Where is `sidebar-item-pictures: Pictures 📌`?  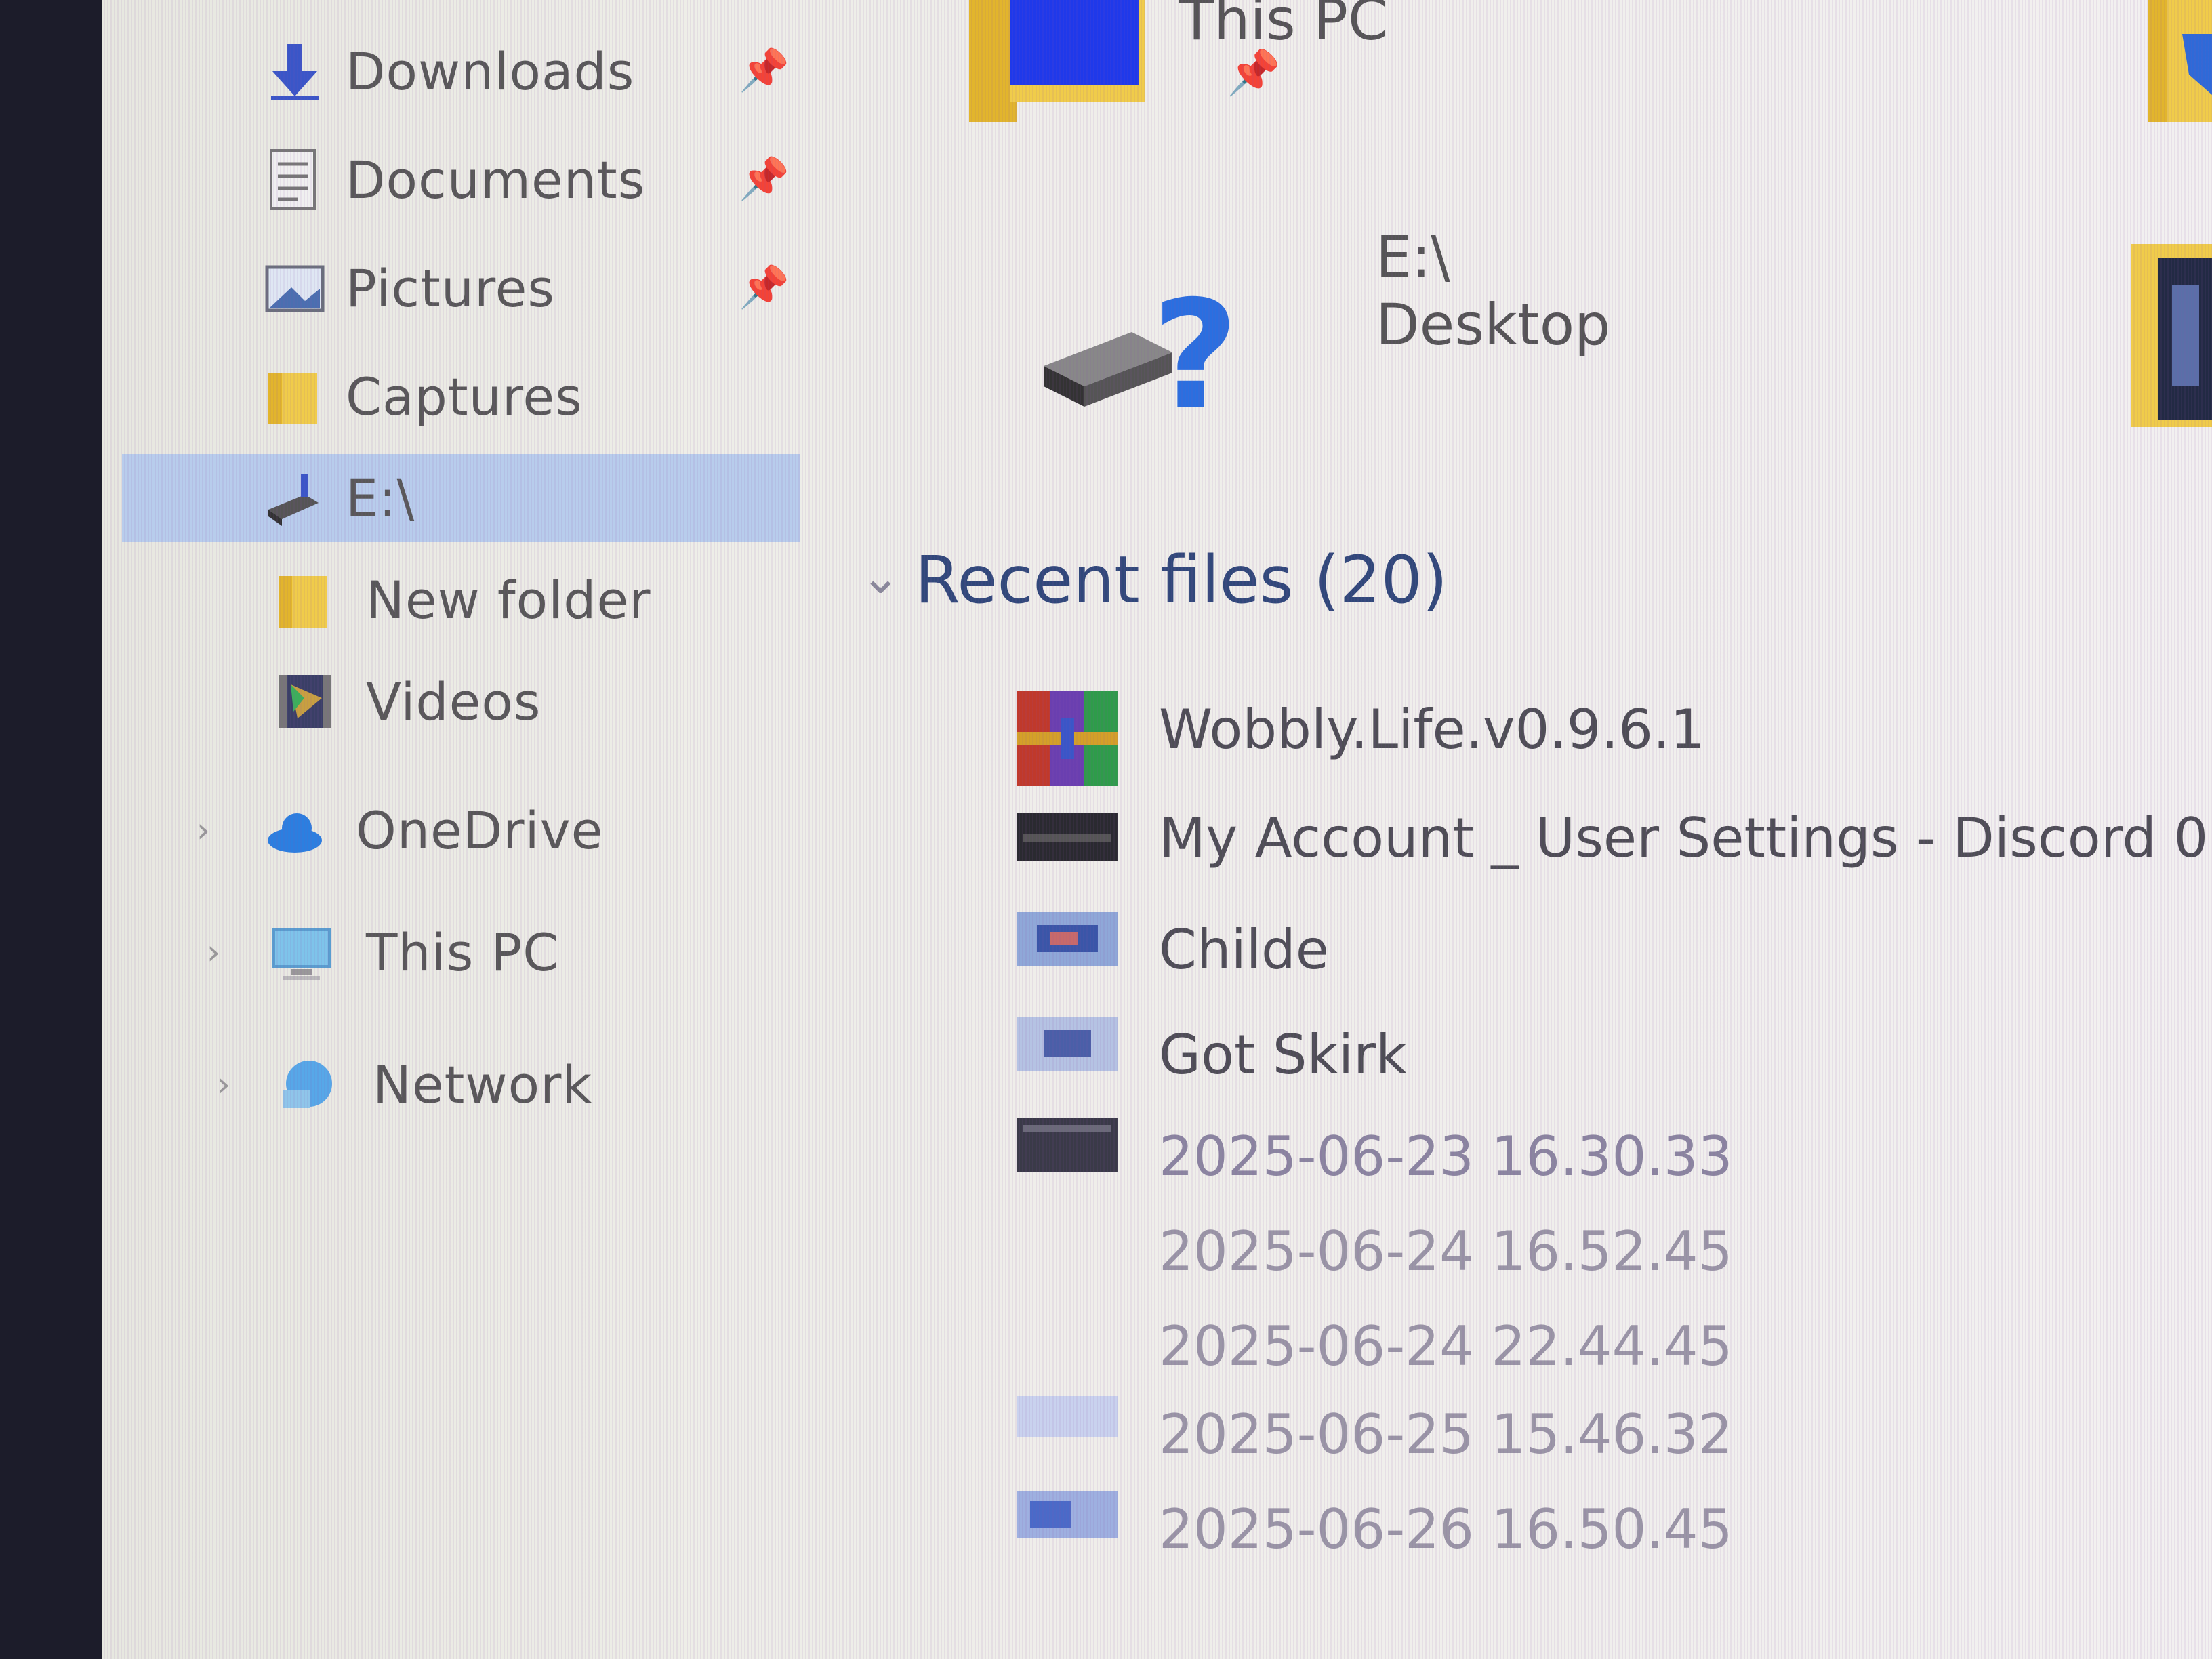 sidebar-item-pictures: Pictures 📌 is located at coordinates (467, 288).